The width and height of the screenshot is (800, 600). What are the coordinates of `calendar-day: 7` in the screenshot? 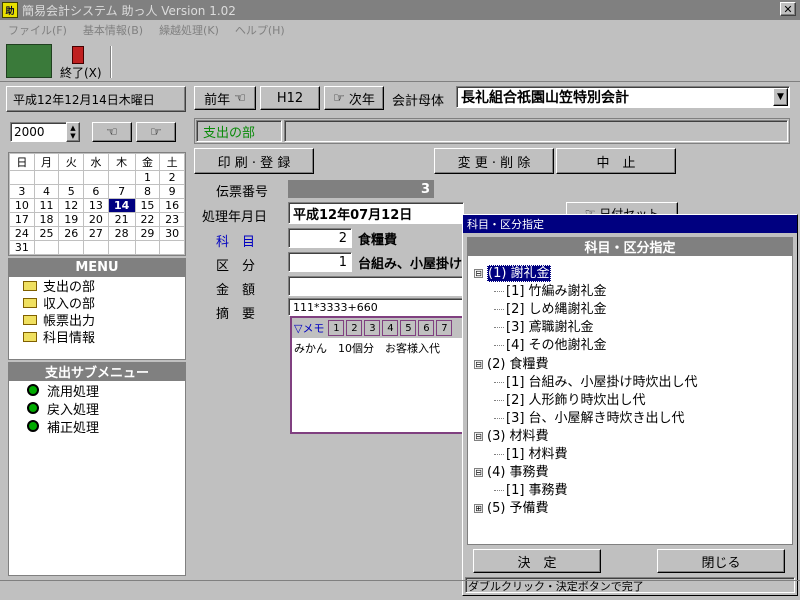 It's located at (121, 191).